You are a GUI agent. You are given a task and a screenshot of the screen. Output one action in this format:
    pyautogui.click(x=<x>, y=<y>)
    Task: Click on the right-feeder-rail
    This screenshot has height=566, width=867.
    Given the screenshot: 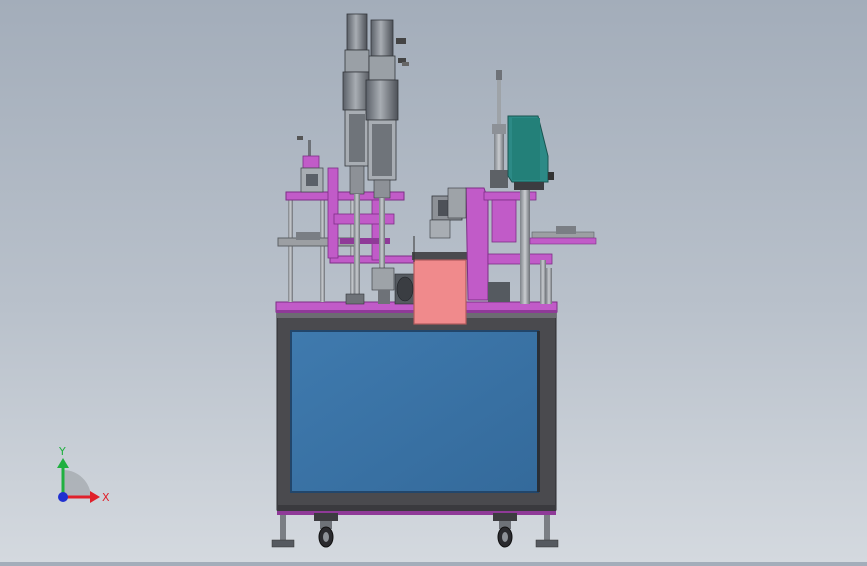 What is the action you would take?
    pyautogui.click(x=563, y=235)
    